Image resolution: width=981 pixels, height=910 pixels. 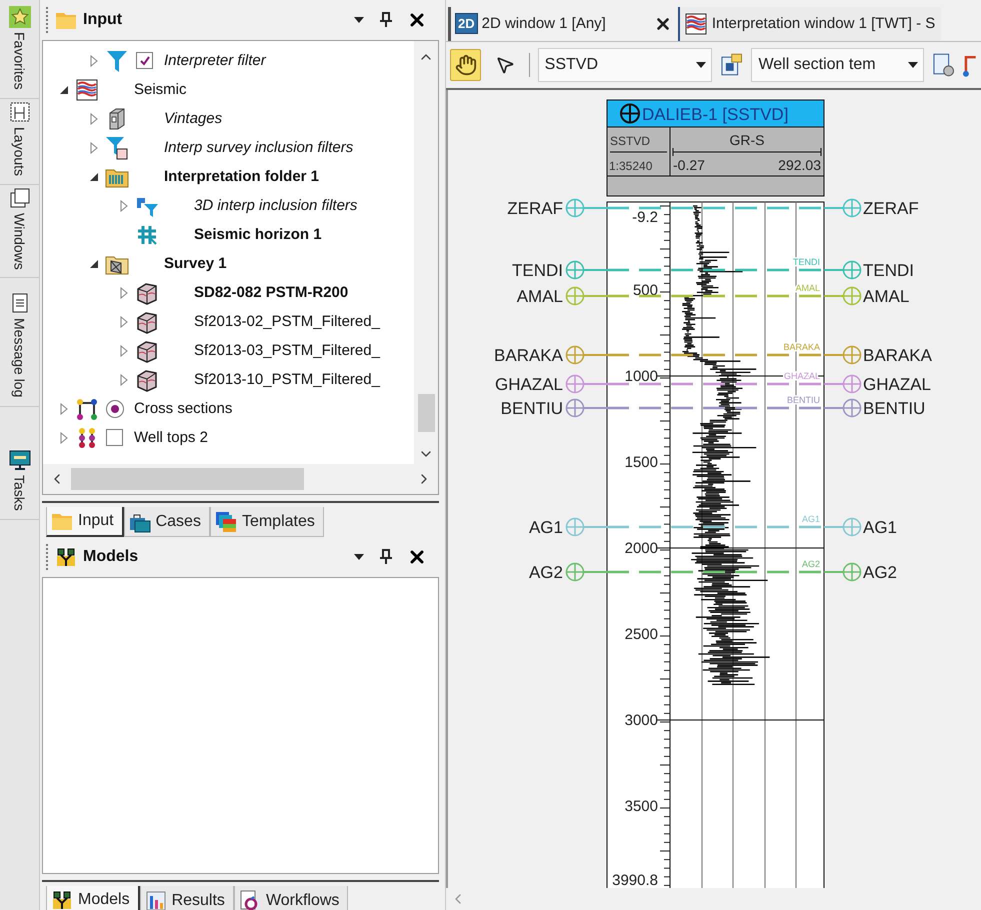 What do you see at coordinates (183, 408) in the screenshot?
I see `tree-item: Cross sections` at bounding box center [183, 408].